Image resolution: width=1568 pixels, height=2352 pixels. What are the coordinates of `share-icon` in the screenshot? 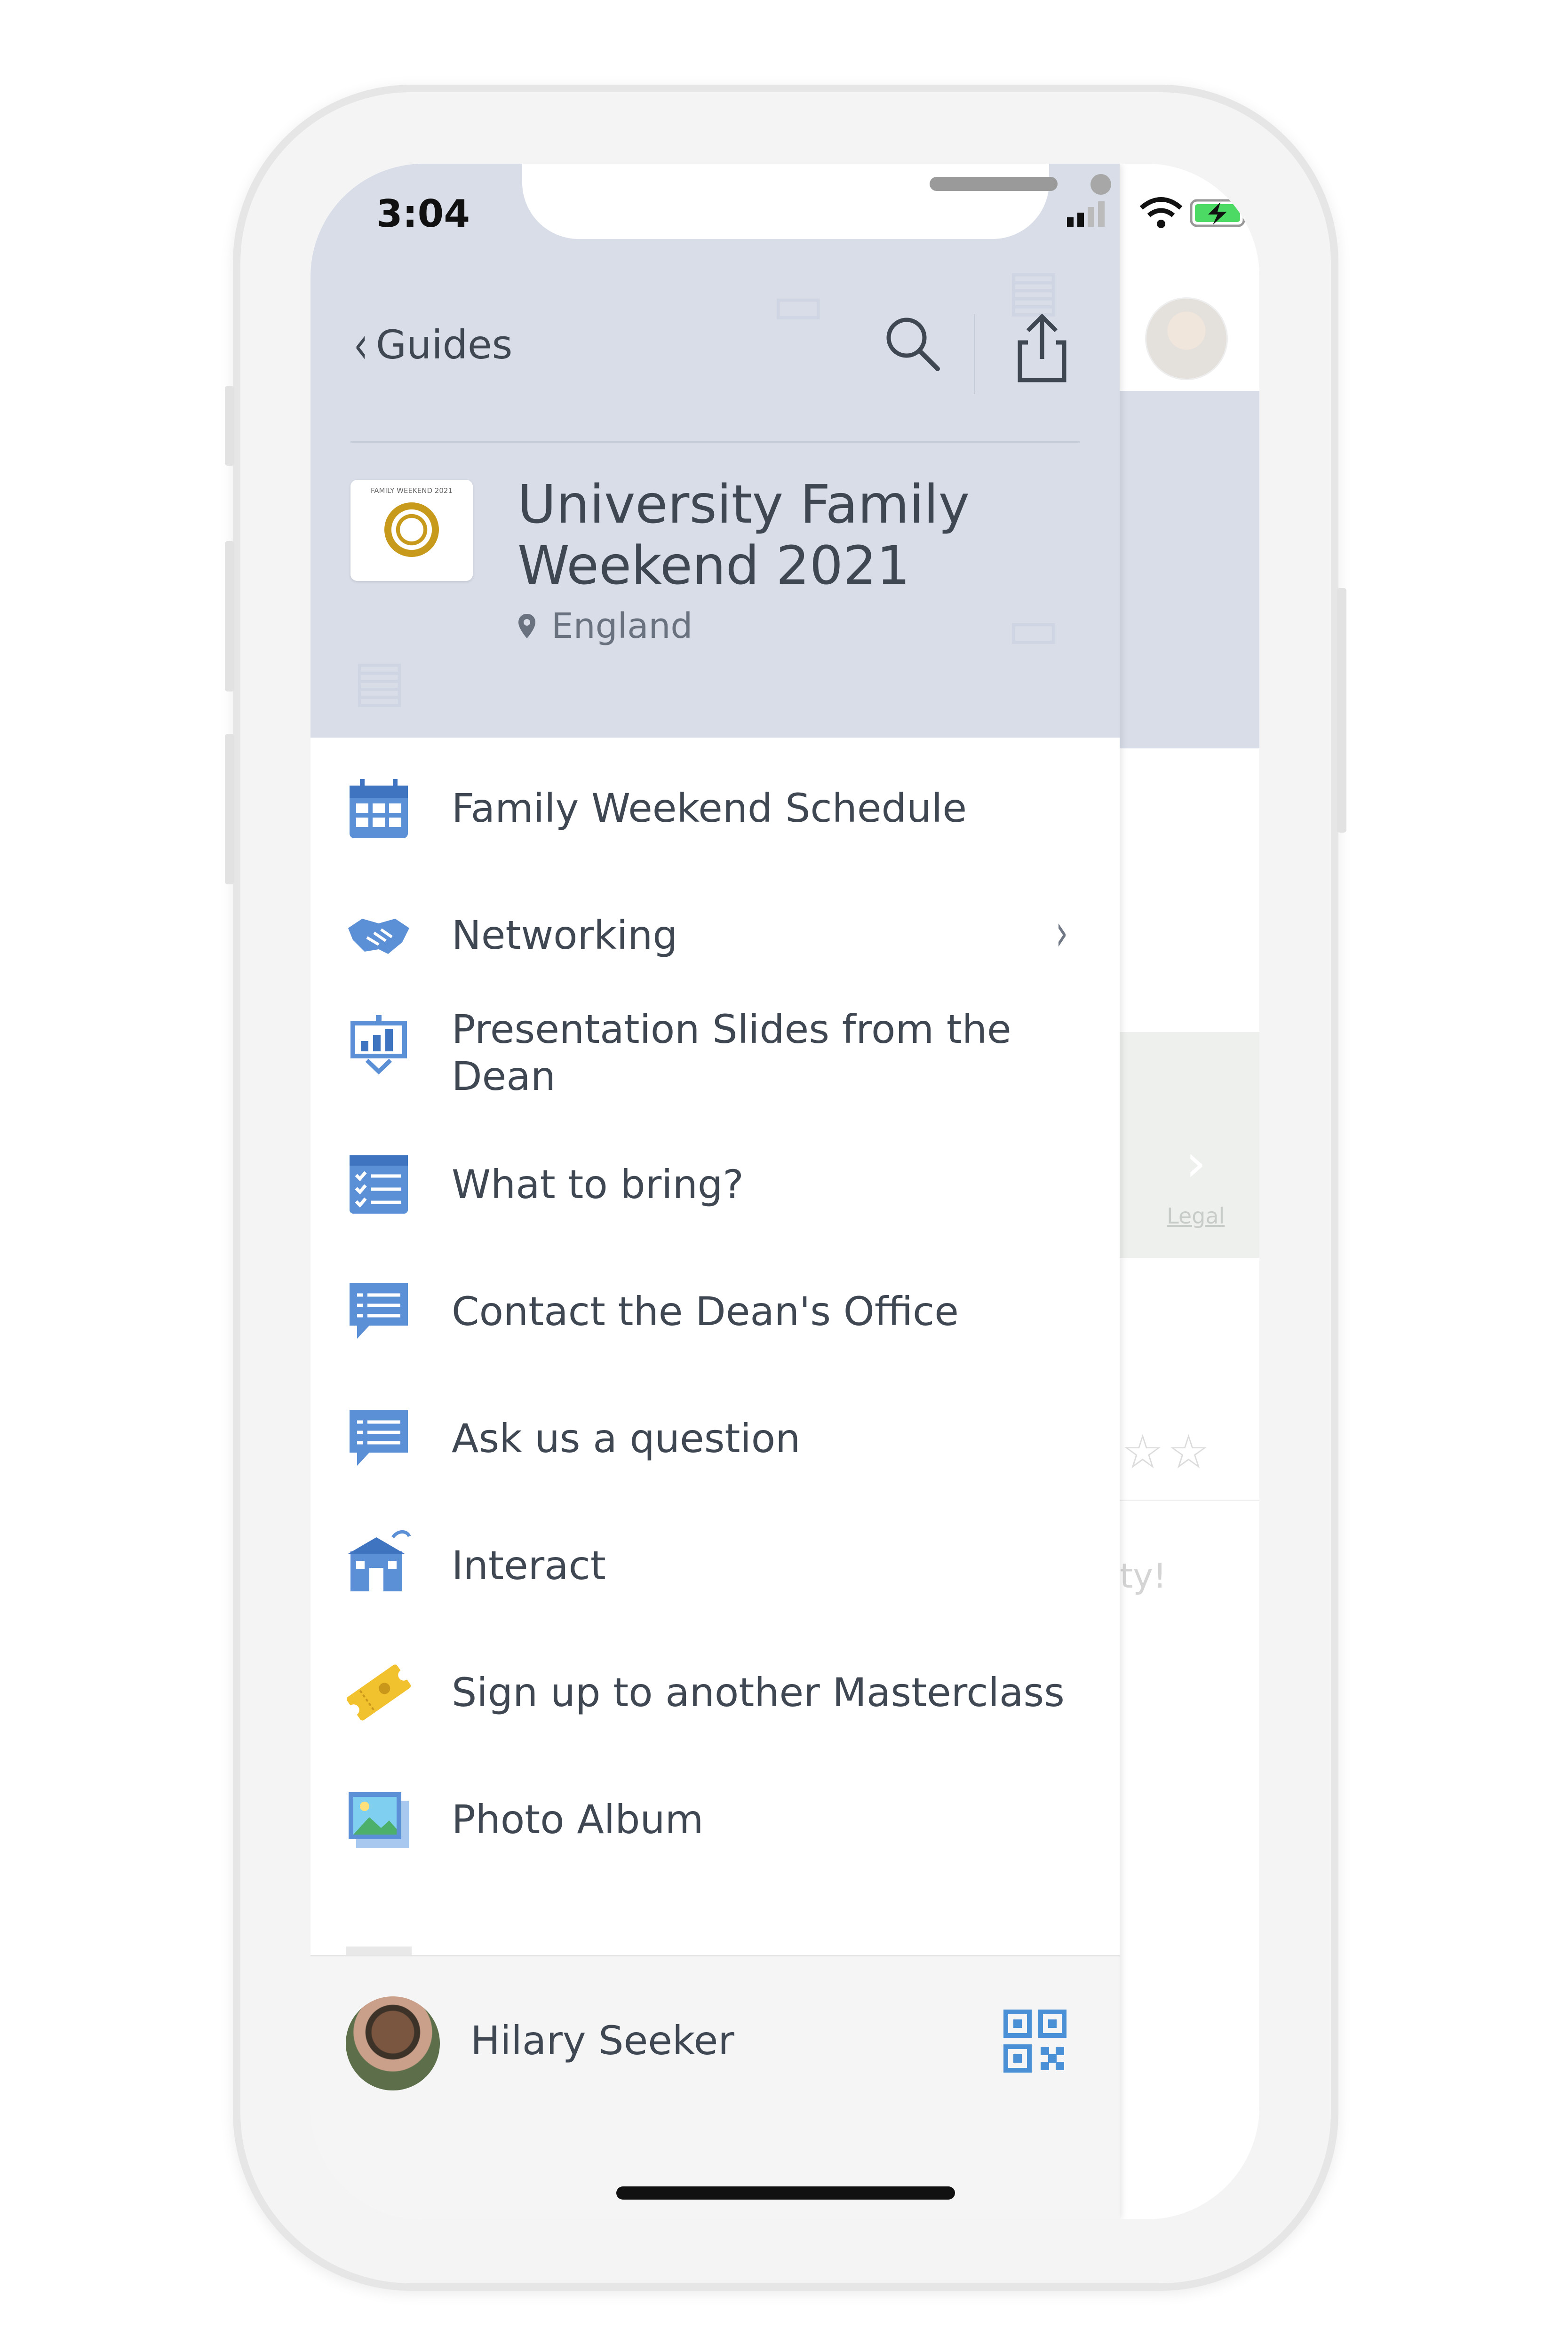 It's located at (1042, 347).